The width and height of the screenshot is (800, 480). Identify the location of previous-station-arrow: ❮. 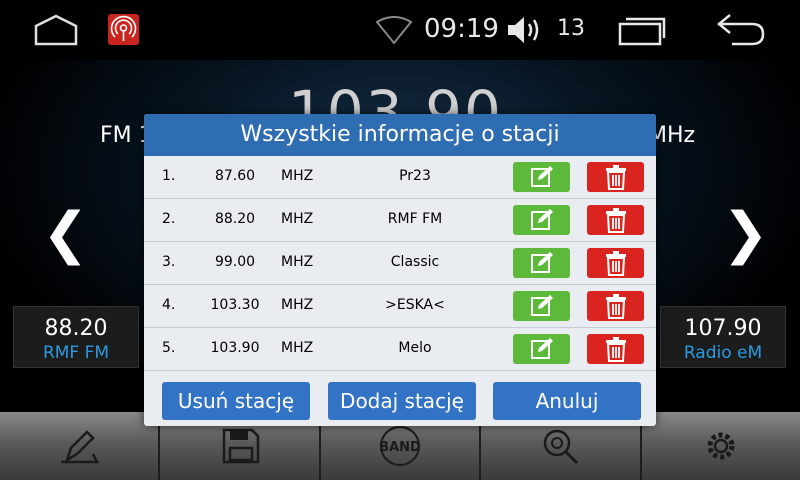
(65, 234).